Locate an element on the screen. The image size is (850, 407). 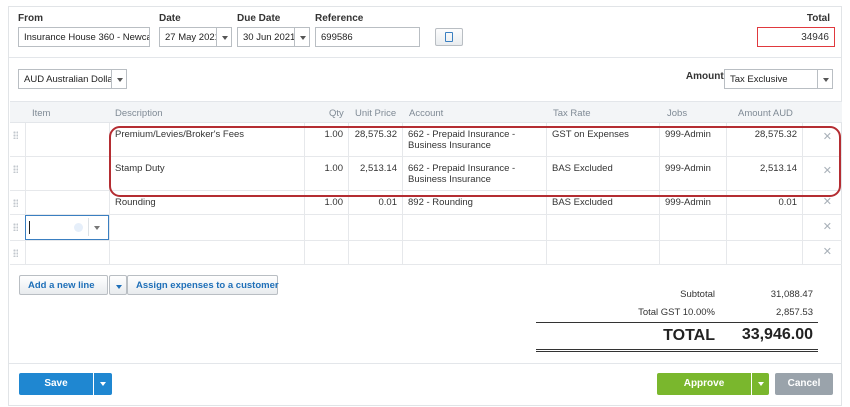
due-date-dropdown is located at coordinates (302, 37).